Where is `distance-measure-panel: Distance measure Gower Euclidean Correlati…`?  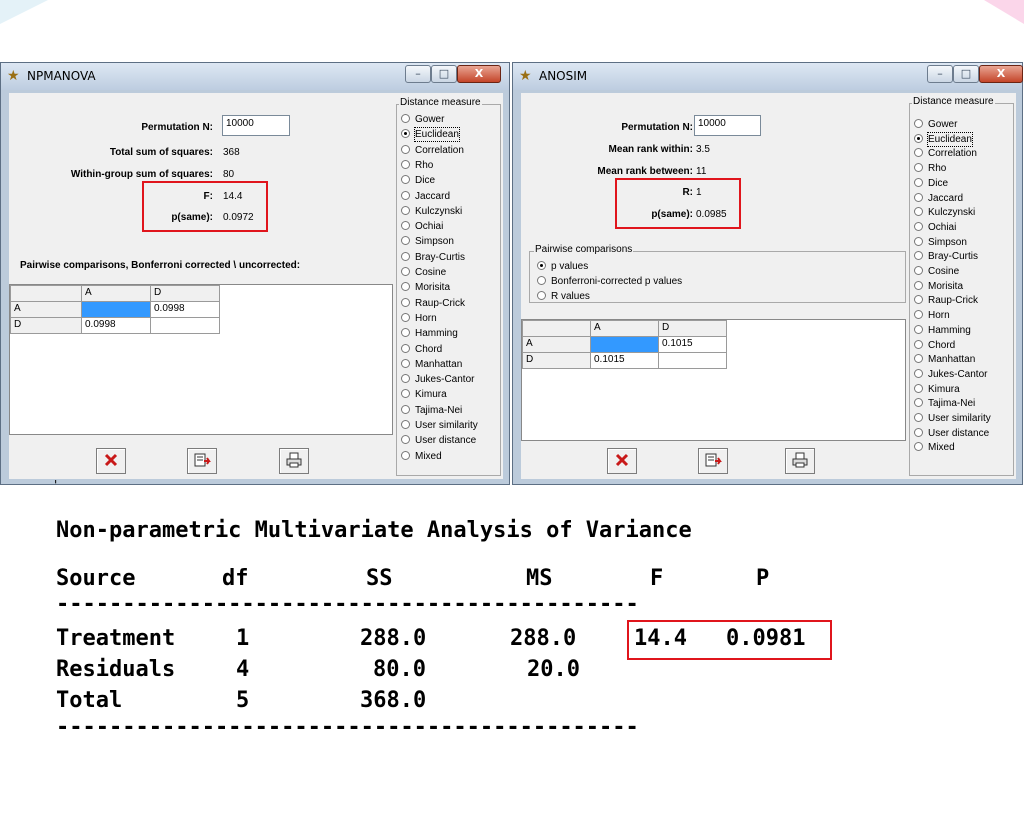
distance-measure-panel: Distance measure Gower Euclidean Correlati… is located at coordinates (961, 286).